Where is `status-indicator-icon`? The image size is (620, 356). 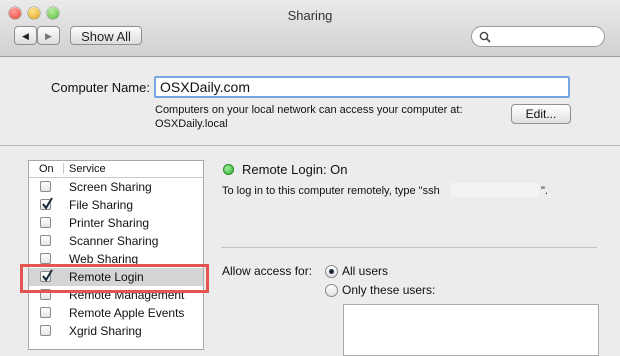 status-indicator-icon is located at coordinates (228, 169).